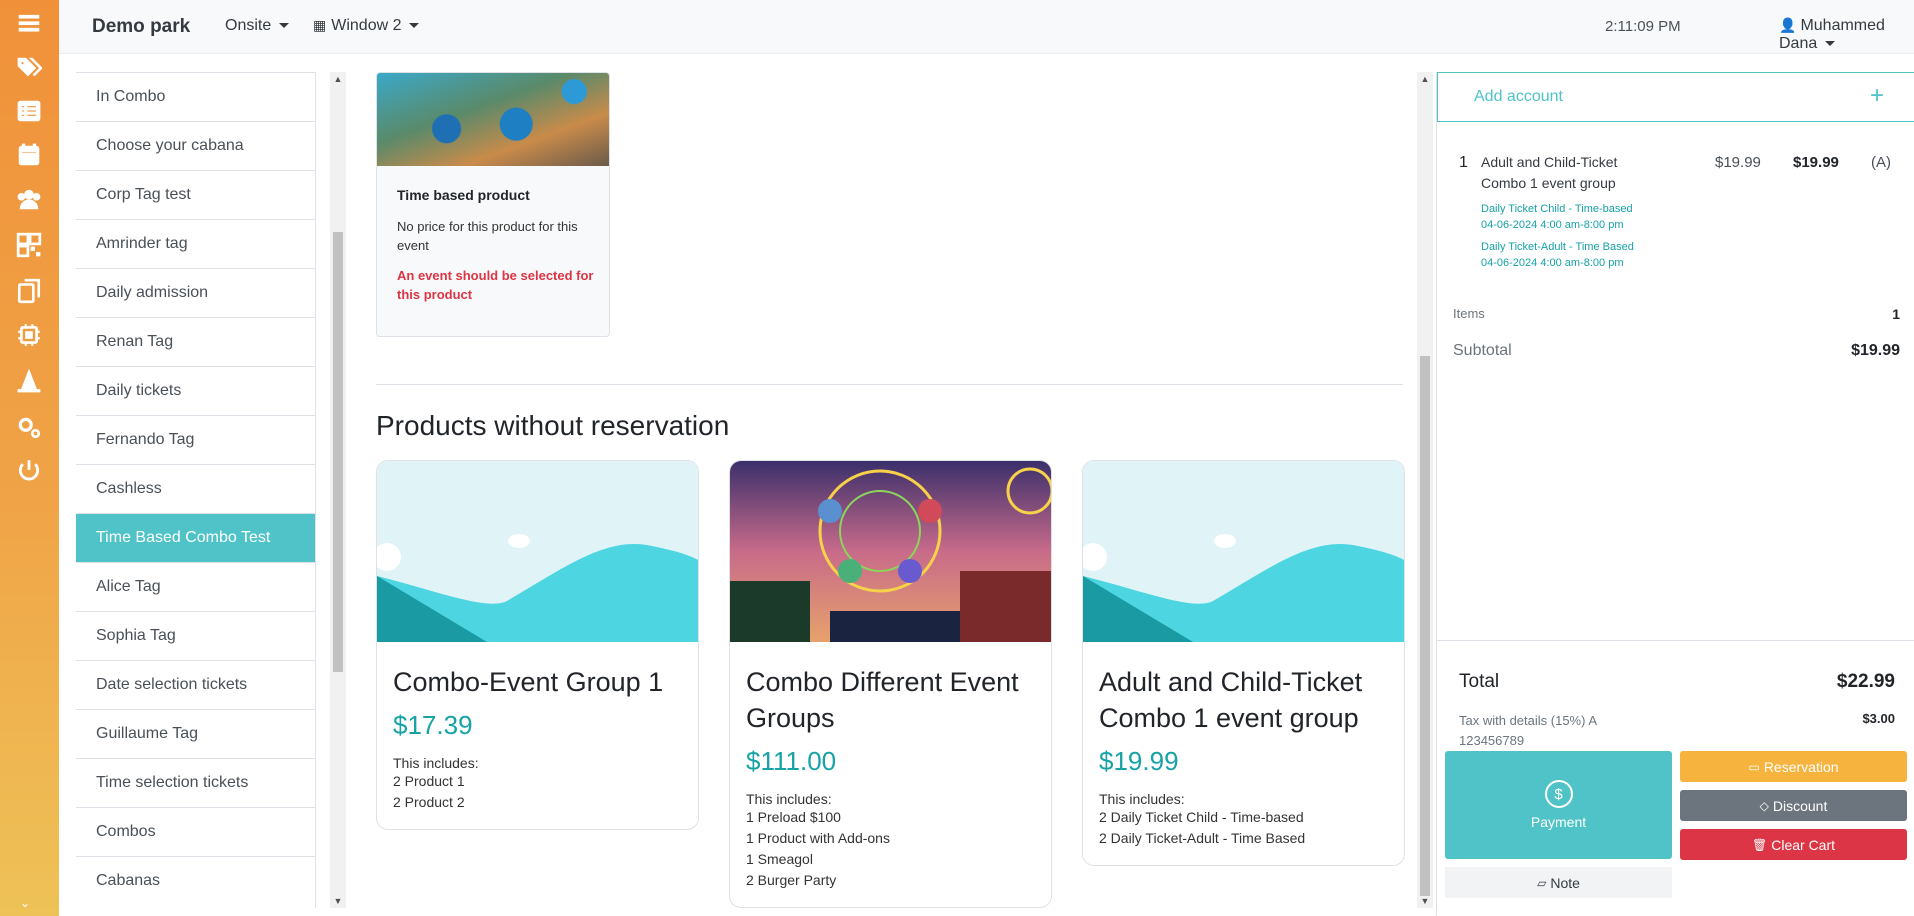  What do you see at coordinates (1754, 766) in the screenshot?
I see `calendar-icon: ▭` at bounding box center [1754, 766].